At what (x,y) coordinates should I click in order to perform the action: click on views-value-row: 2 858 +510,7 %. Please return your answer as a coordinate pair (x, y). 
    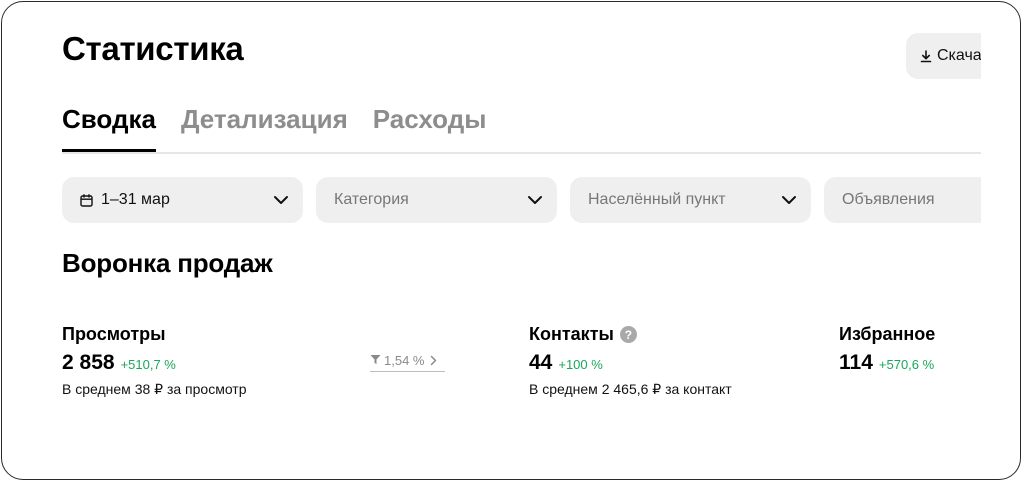
    Looking at the image, I should click on (154, 363).